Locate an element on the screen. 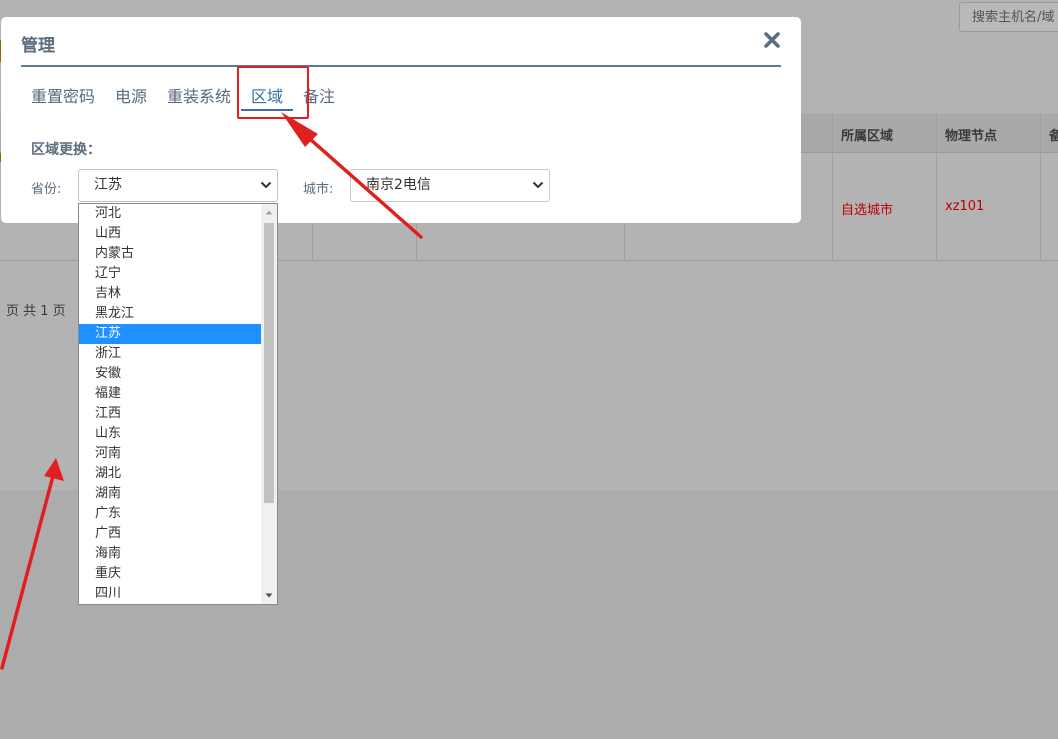  province-option: 海南 is located at coordinates (170, 554).